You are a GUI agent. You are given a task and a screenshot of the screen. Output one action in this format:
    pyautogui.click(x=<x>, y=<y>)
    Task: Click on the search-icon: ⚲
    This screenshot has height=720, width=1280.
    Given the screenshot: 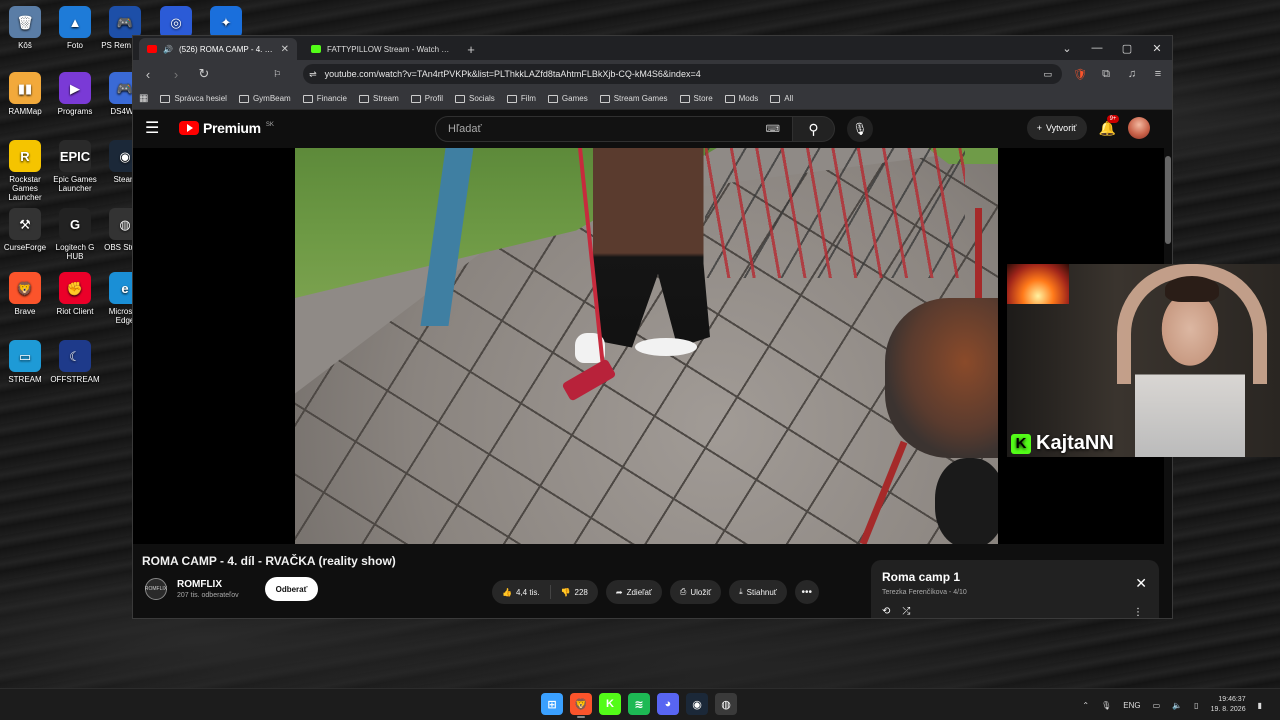 What is the action you would take?
    pyautogui.click(x=813, y=128)
    